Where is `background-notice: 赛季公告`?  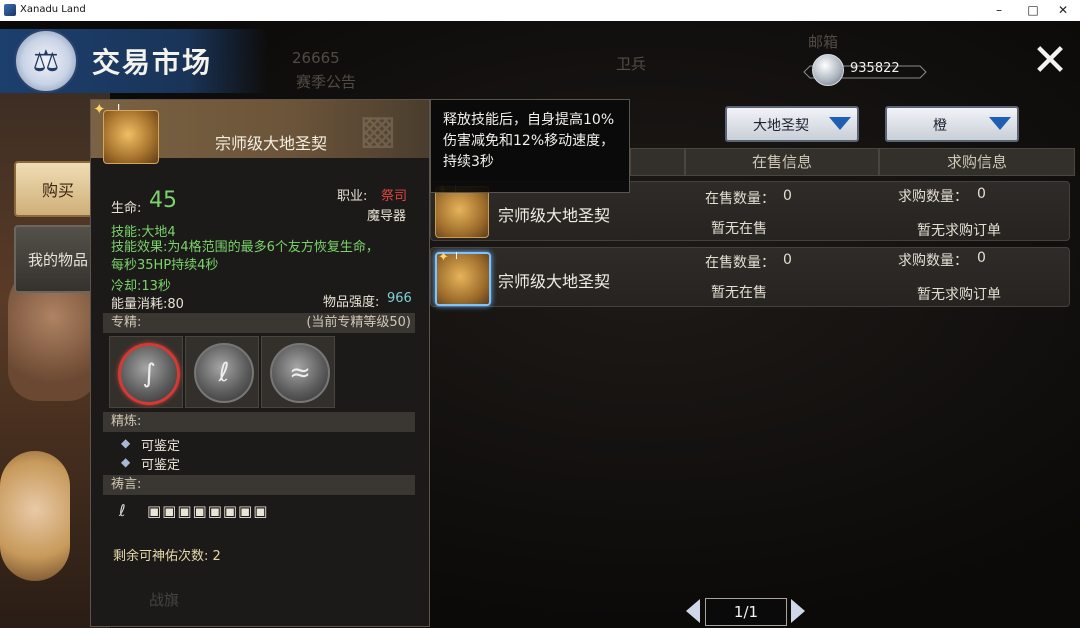
background-notice: 赛季公告 is located at coordinates (326, 82).